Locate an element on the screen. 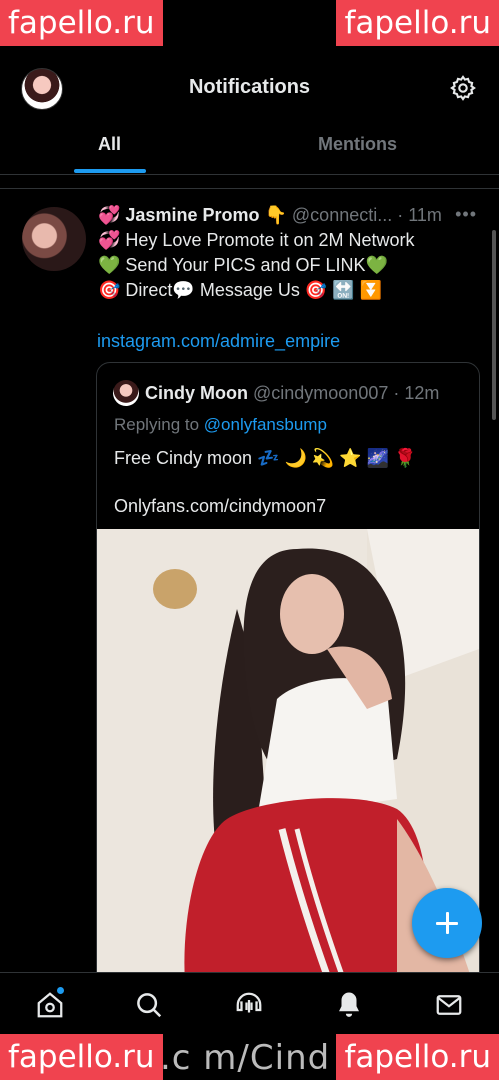 The image size is (499, 1080). reply-mention-link: @onlyfansbump is located at coordinates (265, 424).